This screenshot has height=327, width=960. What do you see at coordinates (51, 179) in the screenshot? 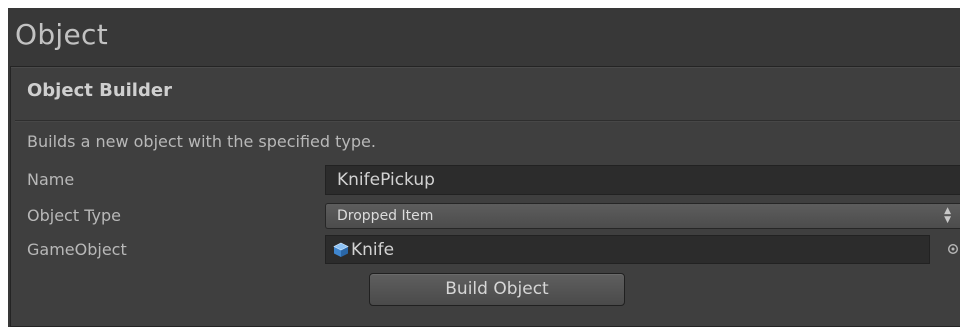
I see `name-label: Name` at bounding box center [51, 179].